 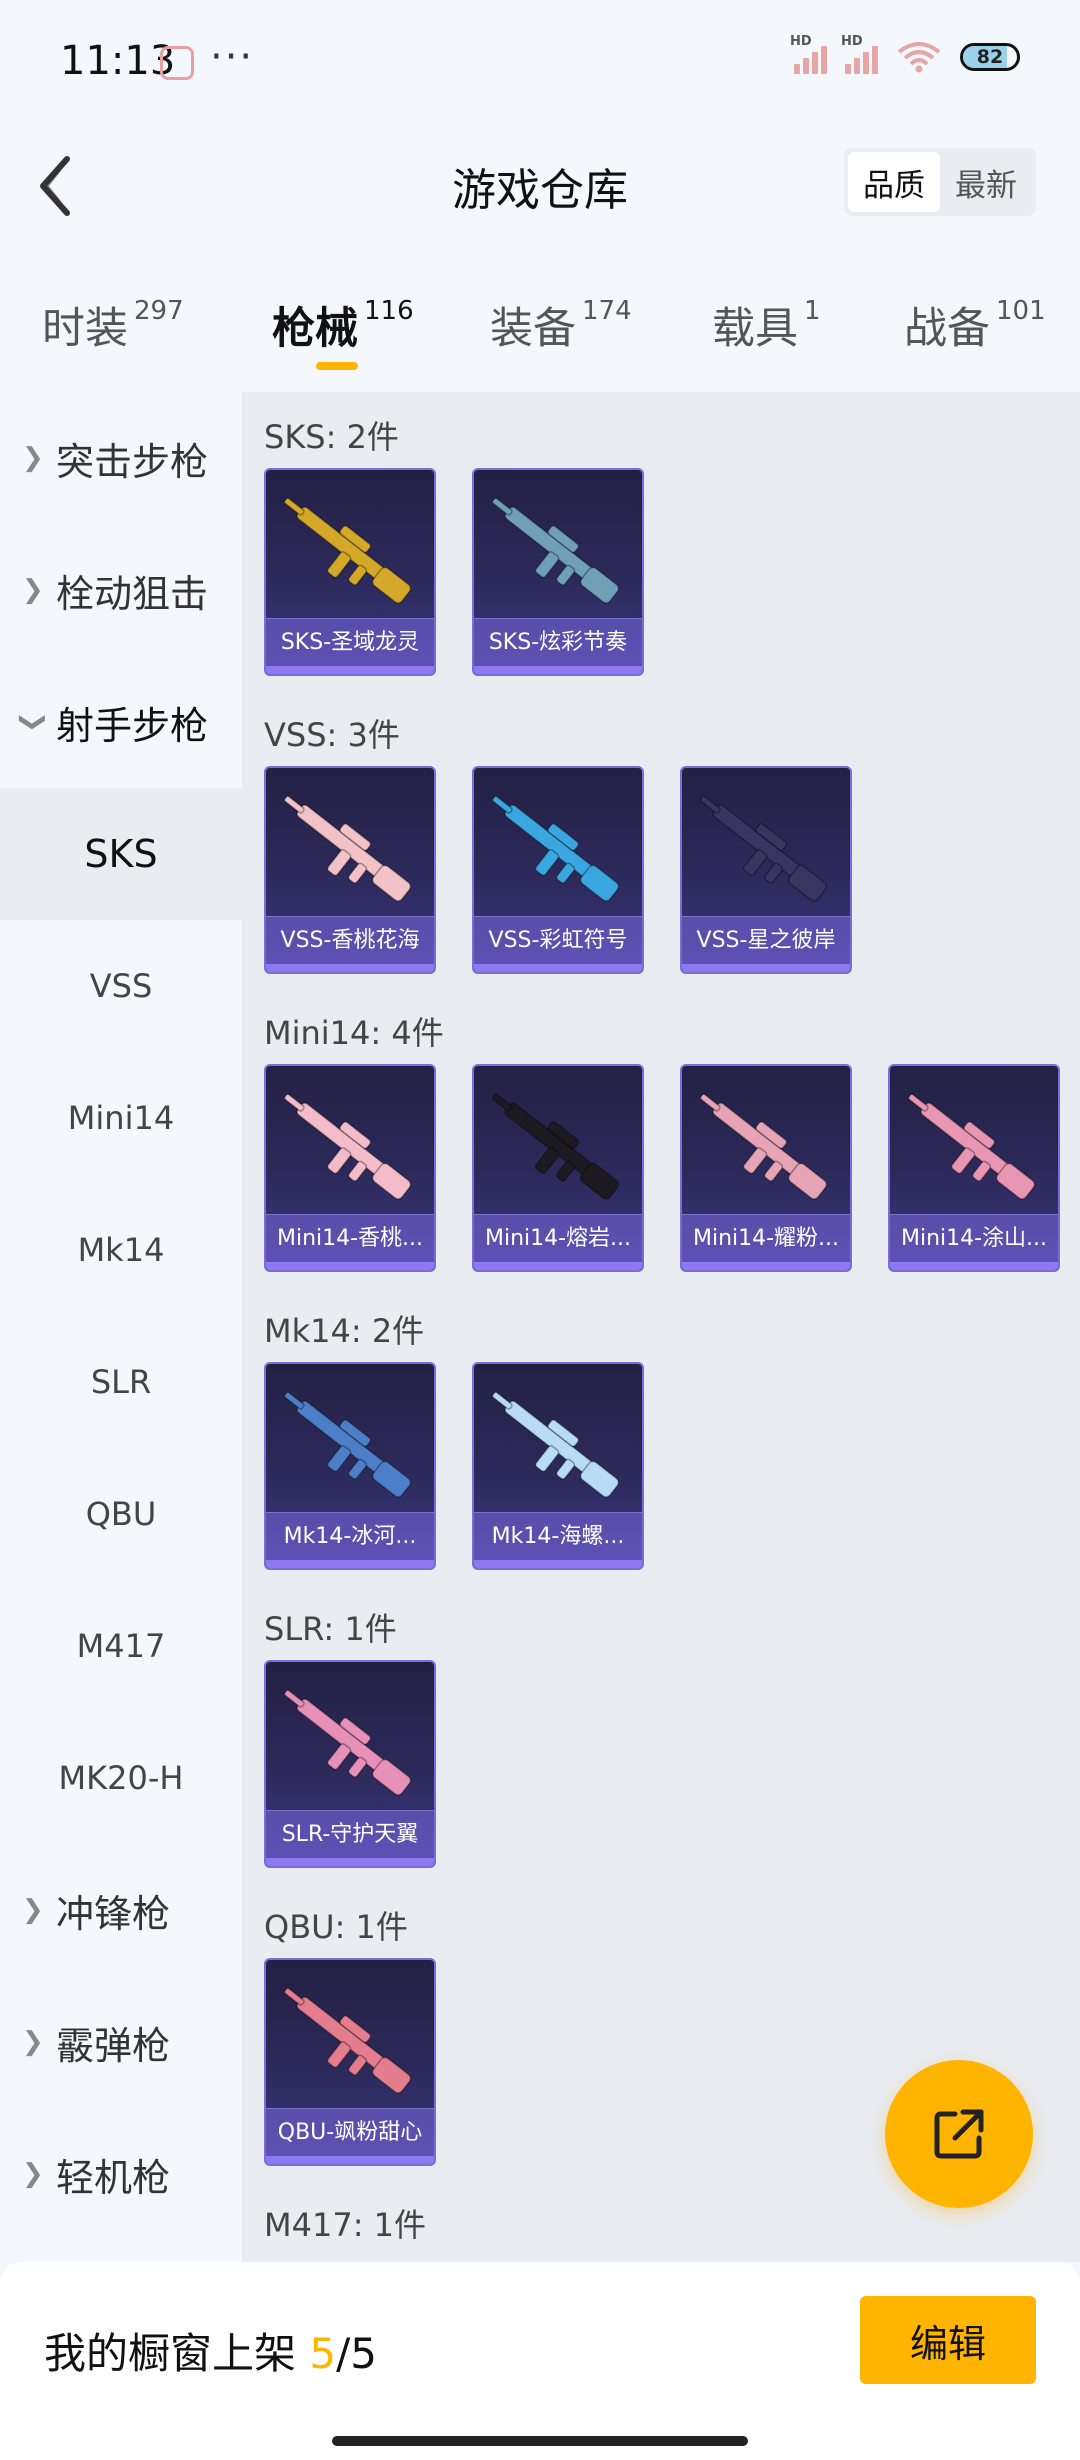 What do you see at coordinates (454, 544) in the screenshot?
I see `weapon-group-sks: SKS: 2件 SKS-圣域龙灵 SKS-炫彩节奏` at bounding box center [454, 544].